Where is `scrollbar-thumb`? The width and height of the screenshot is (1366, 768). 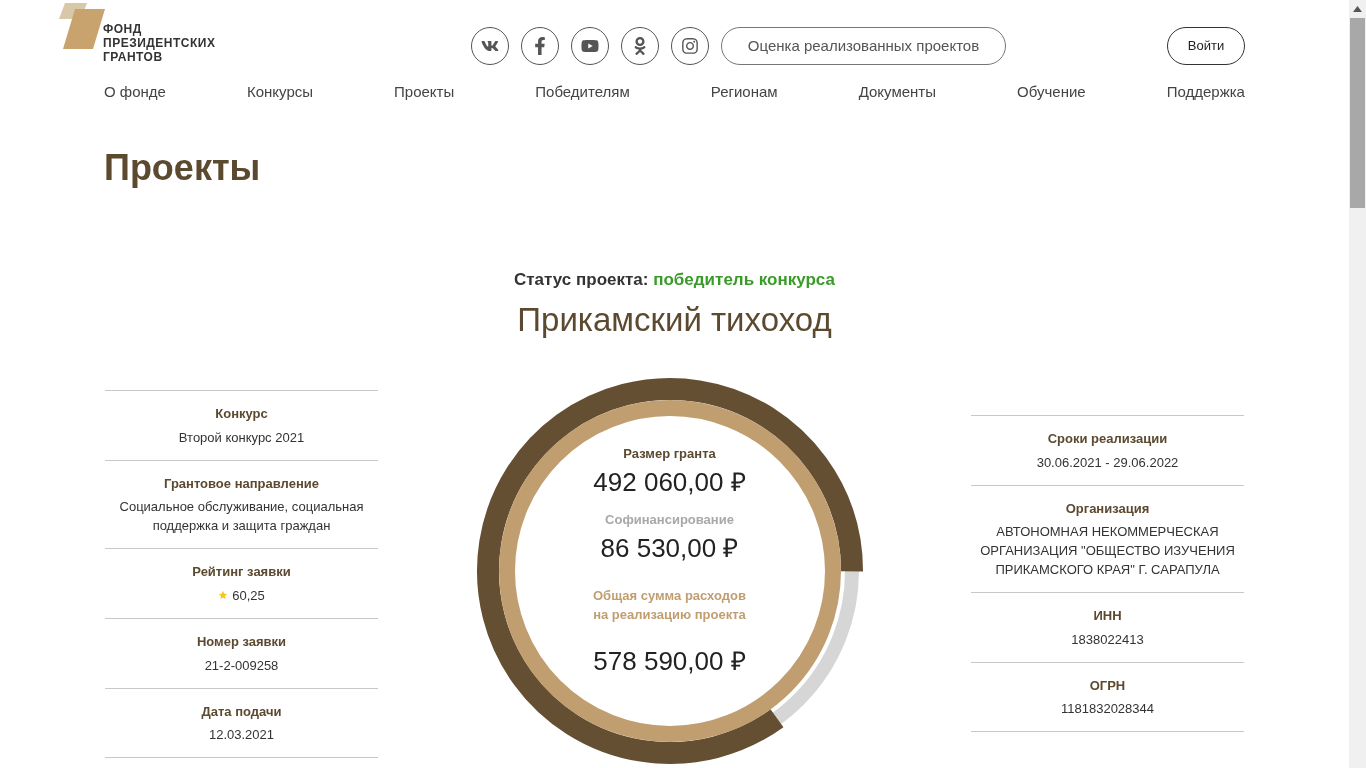
scrollbar-thumb is located at coordinates (1357, 113).